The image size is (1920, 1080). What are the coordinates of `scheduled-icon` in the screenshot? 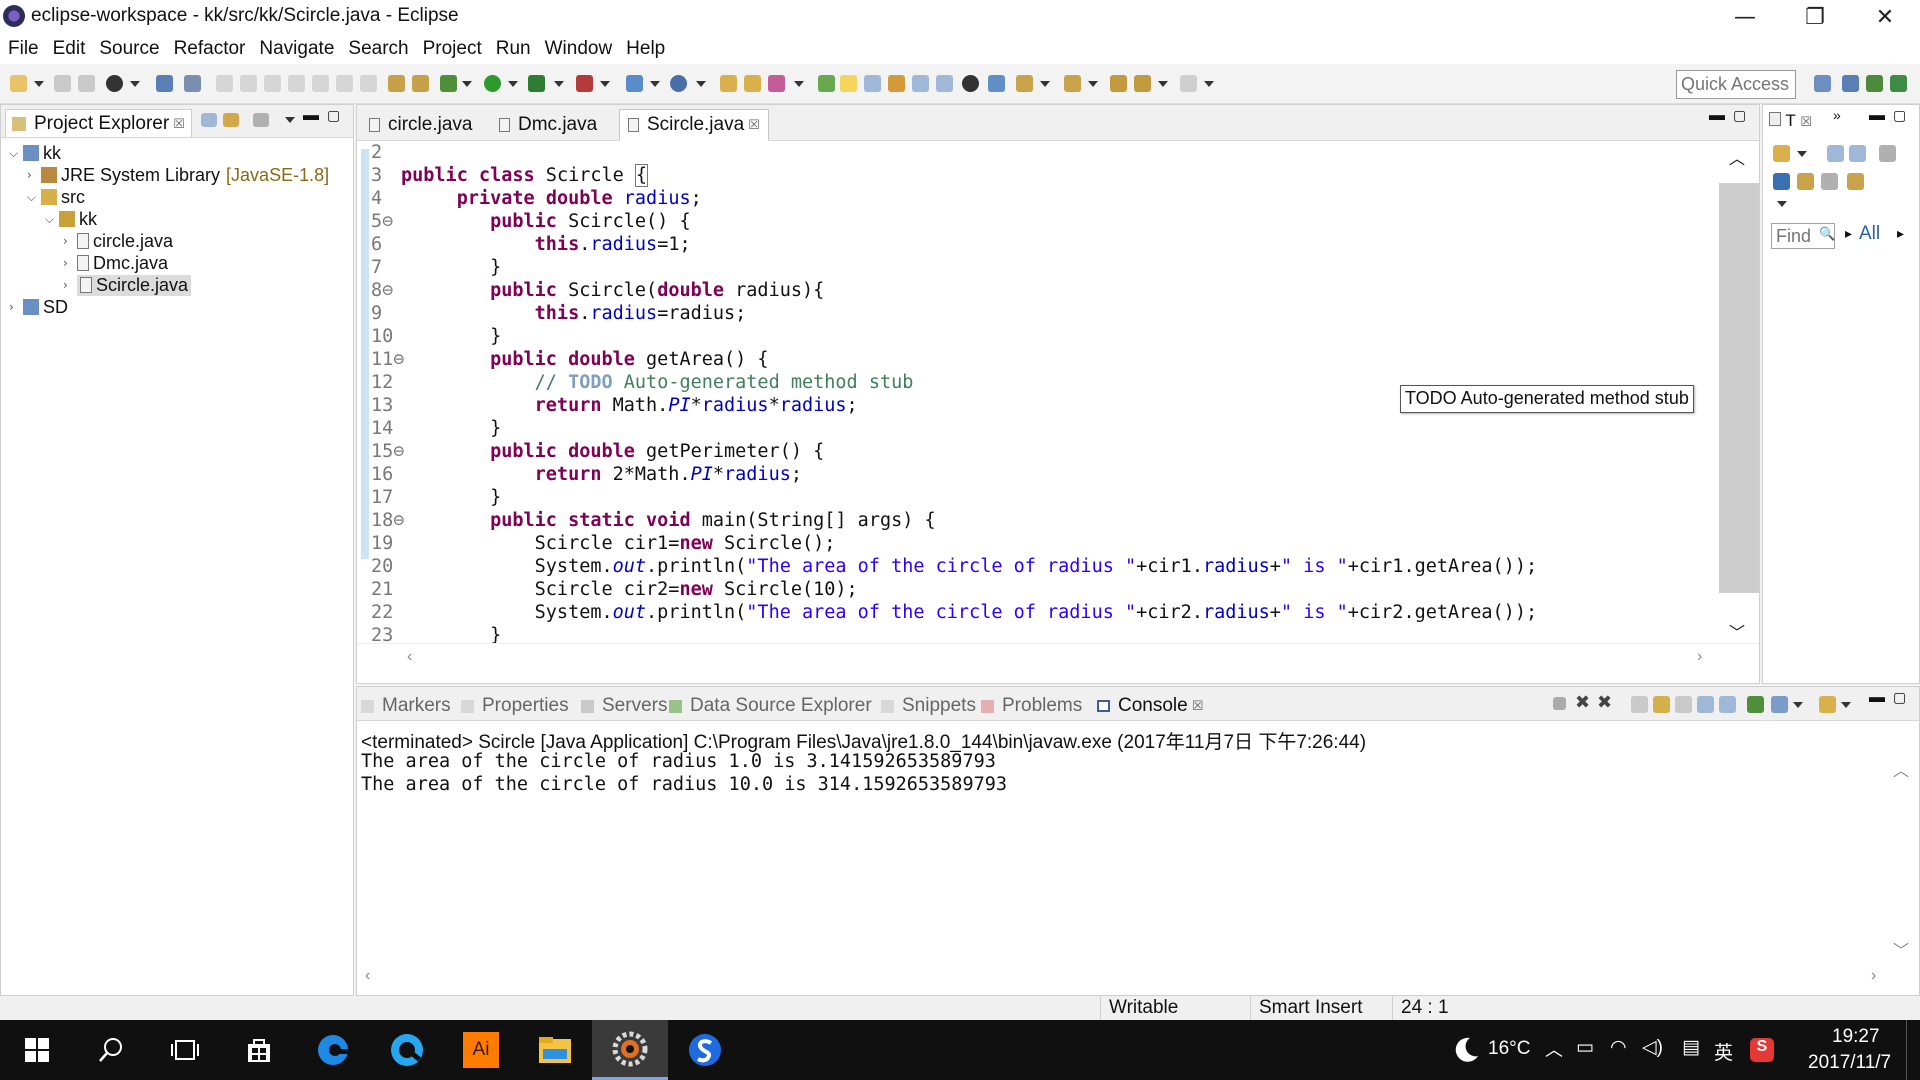 It's located at (1857, 153).